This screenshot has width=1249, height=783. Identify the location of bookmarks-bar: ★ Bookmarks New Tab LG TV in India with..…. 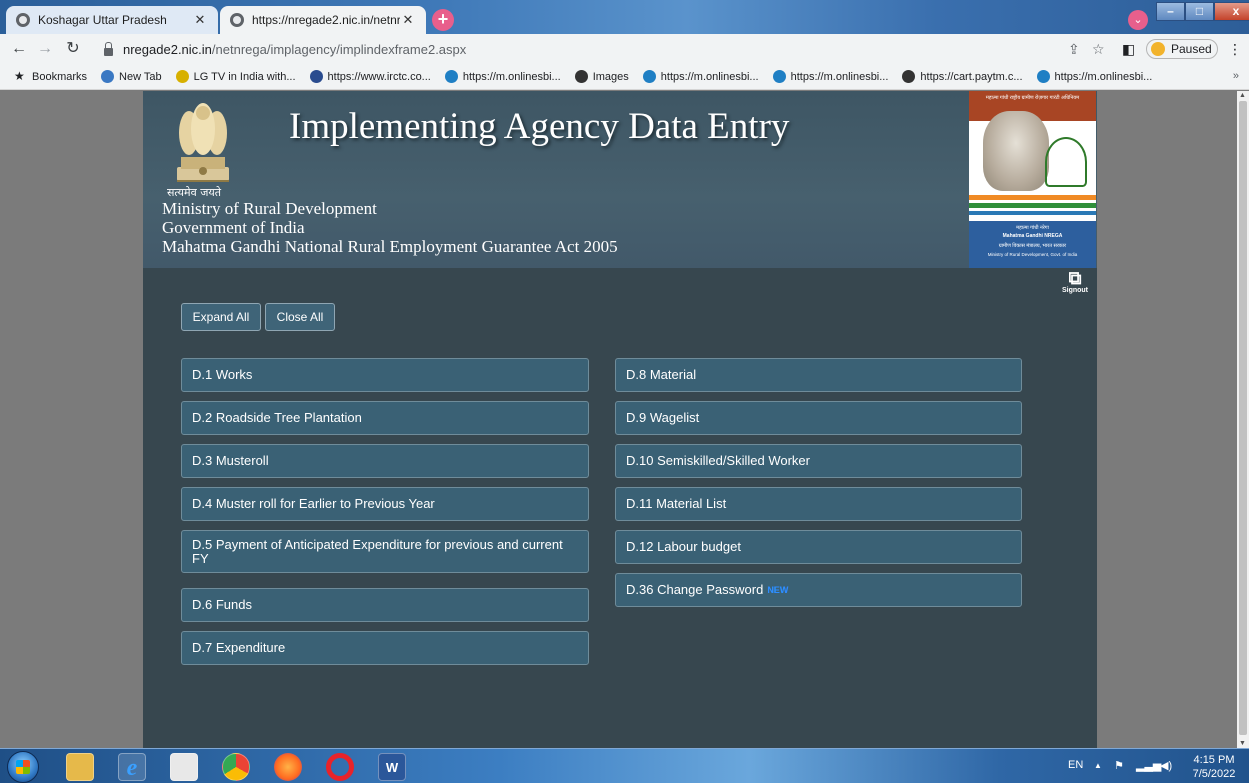
(624, 77).